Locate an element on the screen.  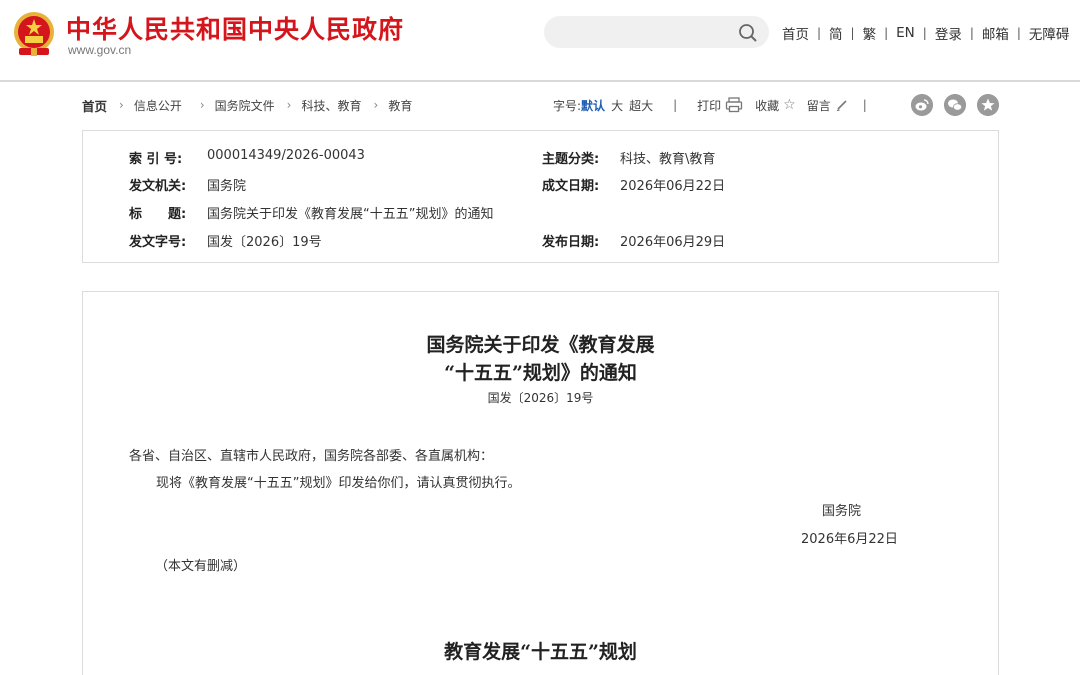
title-value: 国务院关于印发《教育发展“十五五”规划》的通知 is located at coordinates (350, 214).